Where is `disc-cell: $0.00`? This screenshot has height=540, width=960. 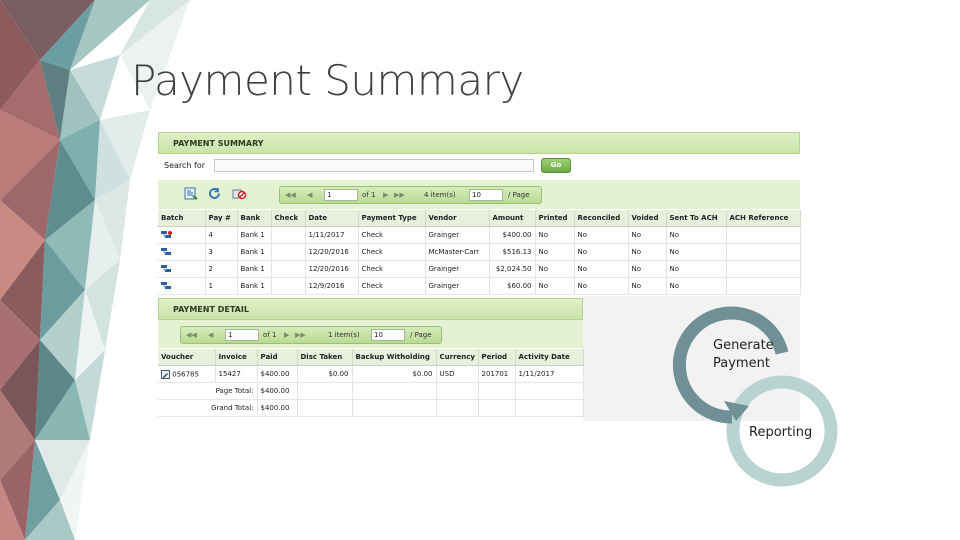
disc-cell: $0.00 is located at coordinates (325, 374).